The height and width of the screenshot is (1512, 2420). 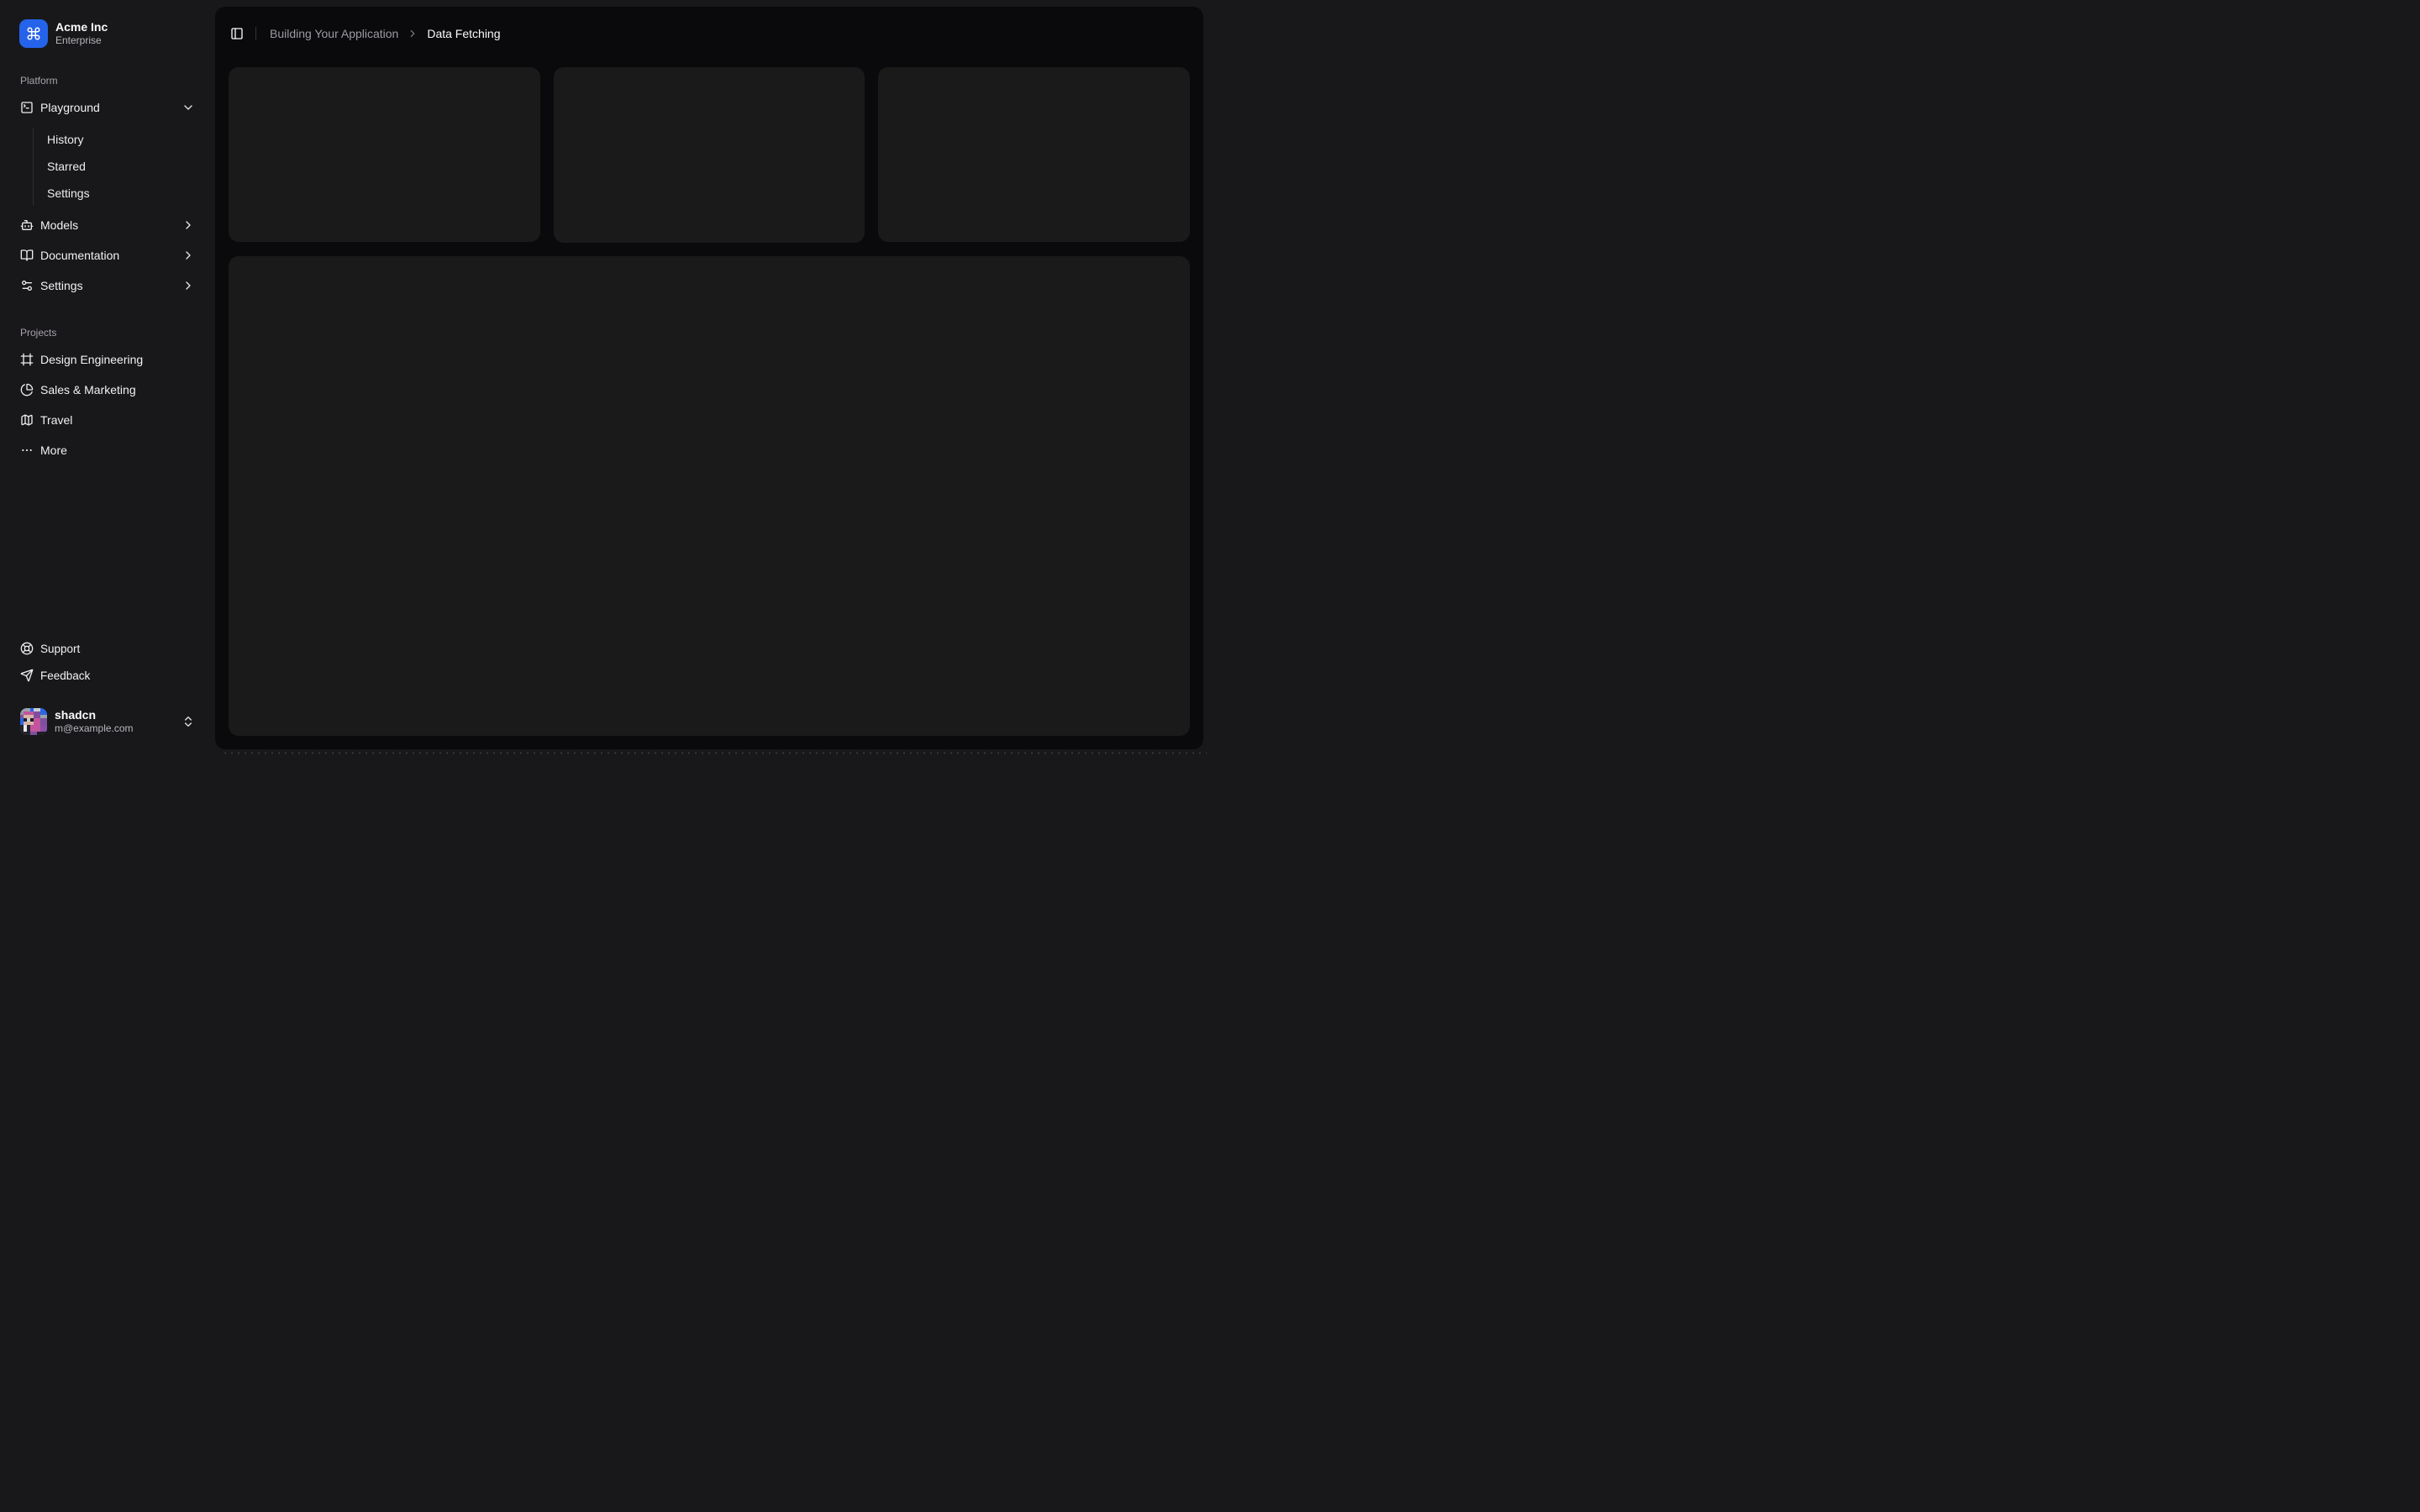 What do you see at coordinates (107, 285) in the screenshot?
I see `sidebar-item-settings: Settings` at bounding box center [107, 285].